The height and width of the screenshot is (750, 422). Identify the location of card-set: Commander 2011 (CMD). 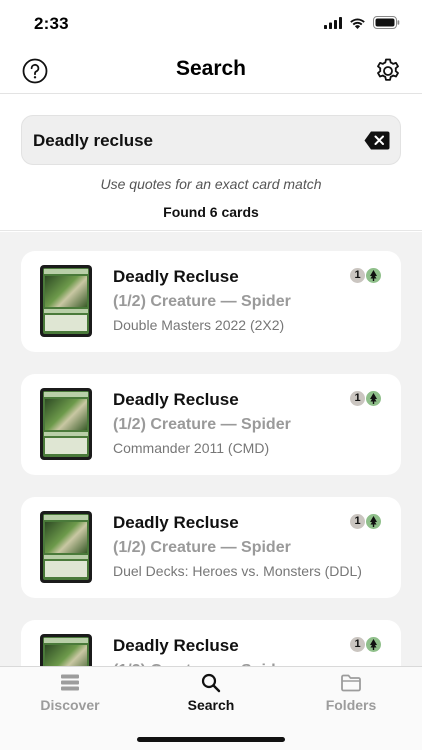
(191, 448).